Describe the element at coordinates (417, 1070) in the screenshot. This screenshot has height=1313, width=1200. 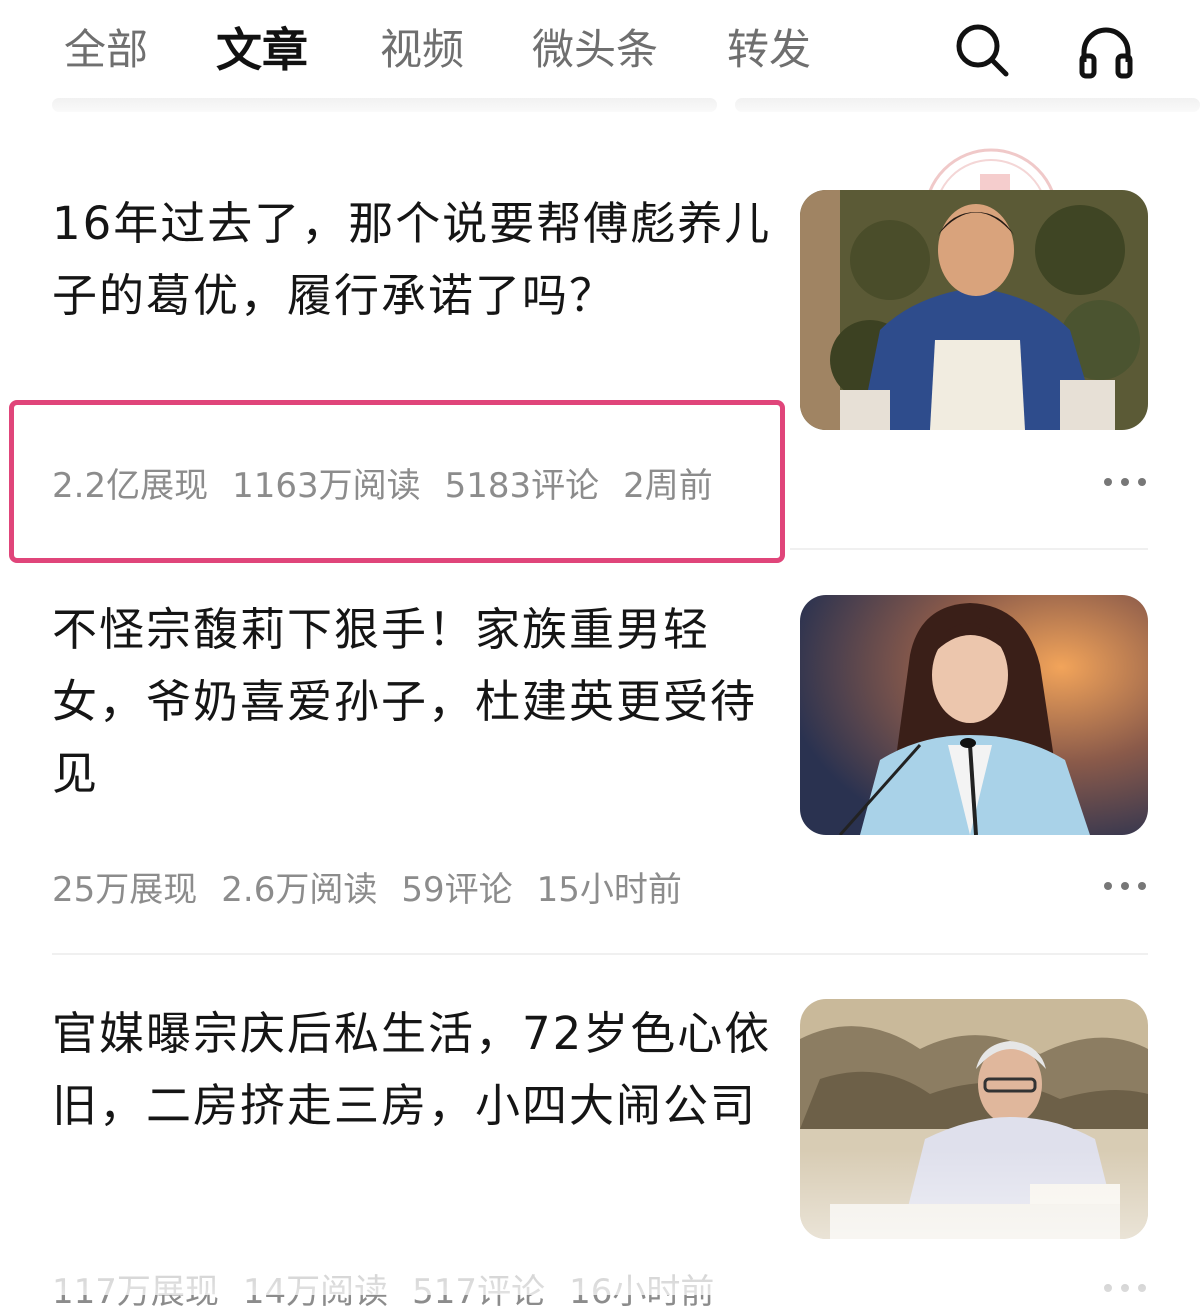
I see `article-title: 官媒曝宗庆后私生活，72岁色心依旧，二房挤走三房，小四大闹公司` at that location.